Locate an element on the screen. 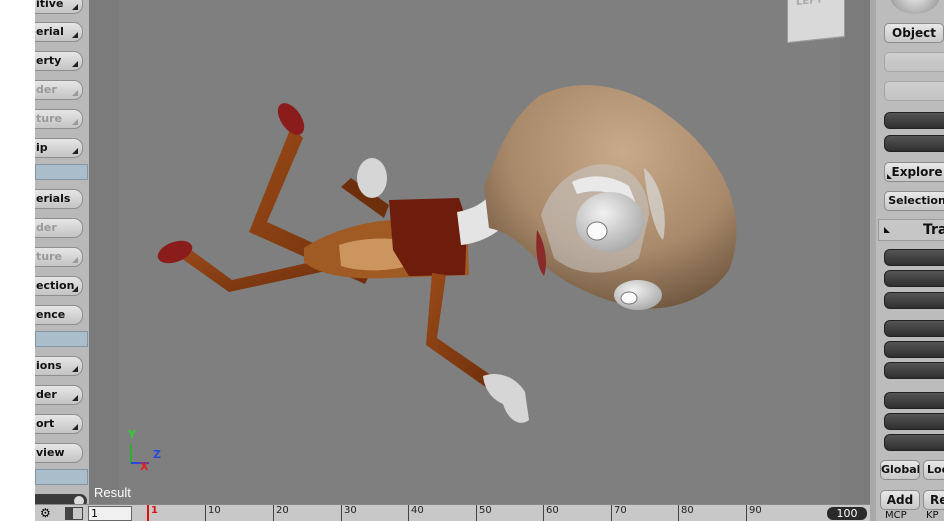 The width and height of the screenshot is (944, 521). toolbar-button-reference: ence is located at coordinates (59, 315).